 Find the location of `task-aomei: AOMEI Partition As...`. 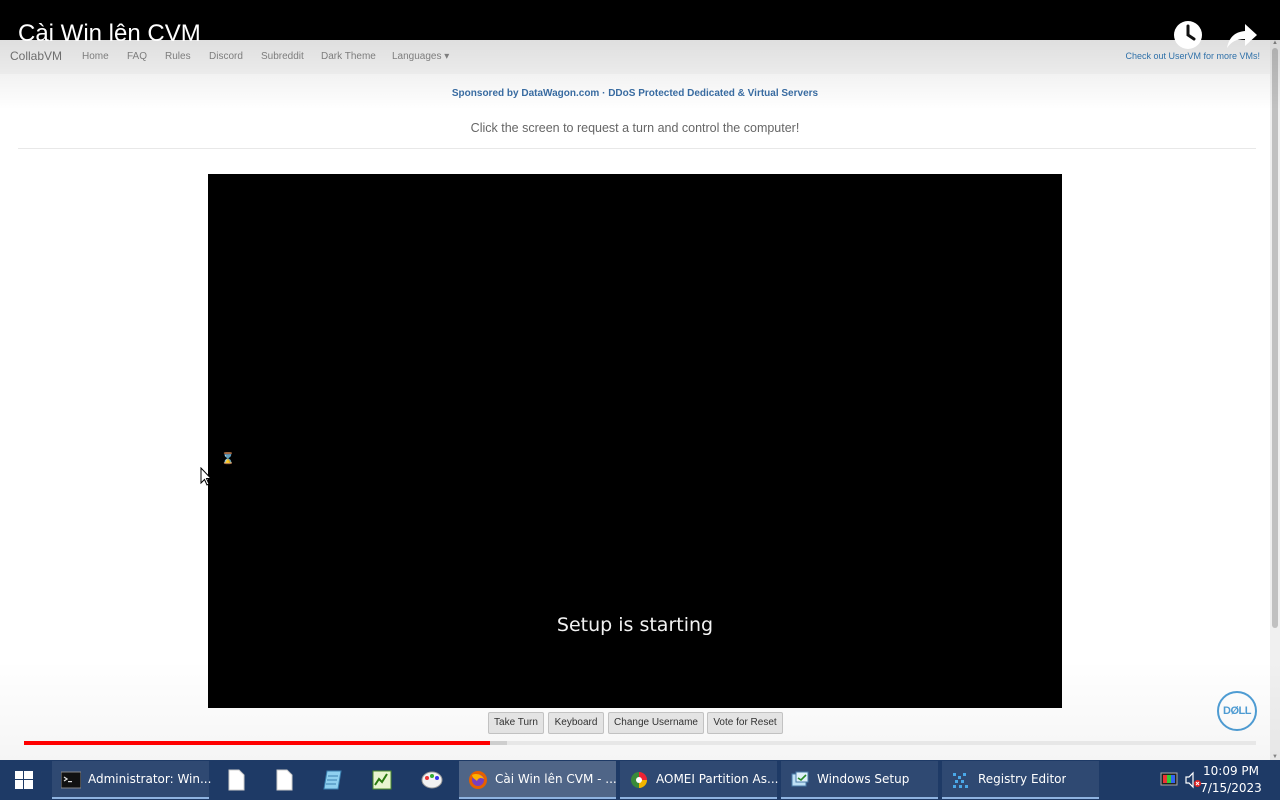

task-aomei: AOMEI Partition As... is located at coordinates (699, 780).